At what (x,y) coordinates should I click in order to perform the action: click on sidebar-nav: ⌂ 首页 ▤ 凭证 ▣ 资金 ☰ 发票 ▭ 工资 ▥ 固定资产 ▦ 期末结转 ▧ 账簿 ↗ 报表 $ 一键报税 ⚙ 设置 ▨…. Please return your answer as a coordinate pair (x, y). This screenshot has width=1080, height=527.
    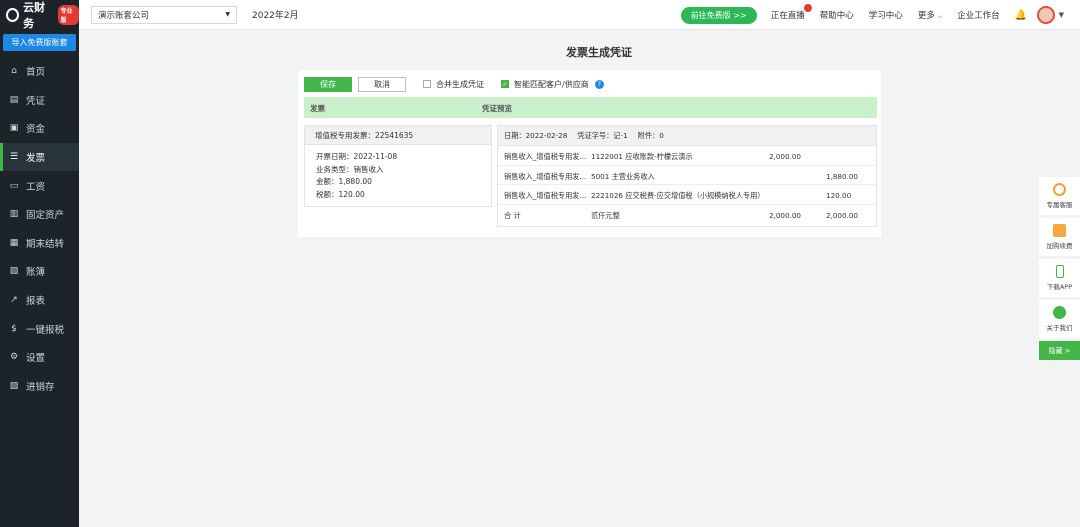
    Looking at the image, I should click on (39, 228).